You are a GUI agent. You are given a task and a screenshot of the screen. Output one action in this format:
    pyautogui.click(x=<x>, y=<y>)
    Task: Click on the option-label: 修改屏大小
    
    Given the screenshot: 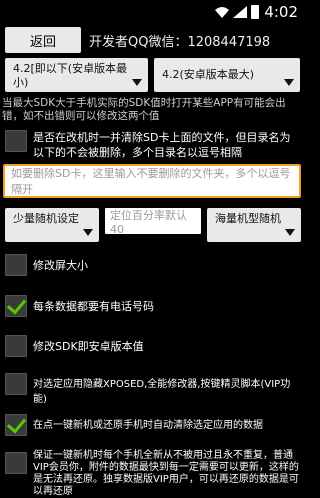 What is the action you would take?
    pyautogui.click(x=60, y=265)
    